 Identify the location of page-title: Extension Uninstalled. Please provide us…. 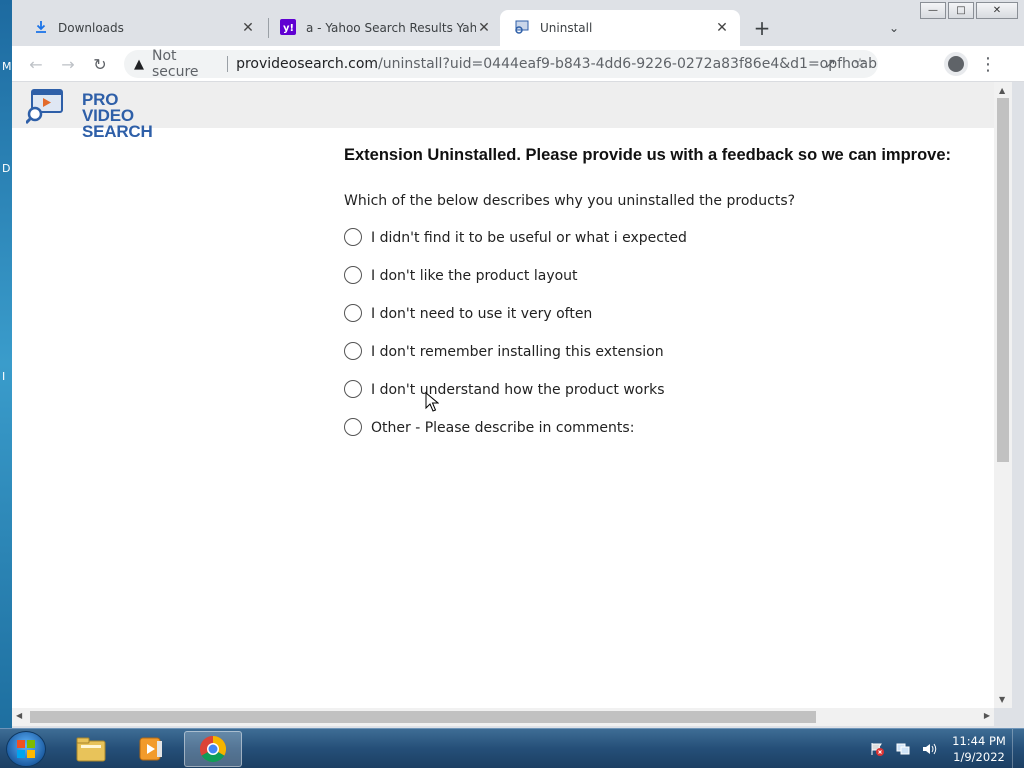
(648, 155).